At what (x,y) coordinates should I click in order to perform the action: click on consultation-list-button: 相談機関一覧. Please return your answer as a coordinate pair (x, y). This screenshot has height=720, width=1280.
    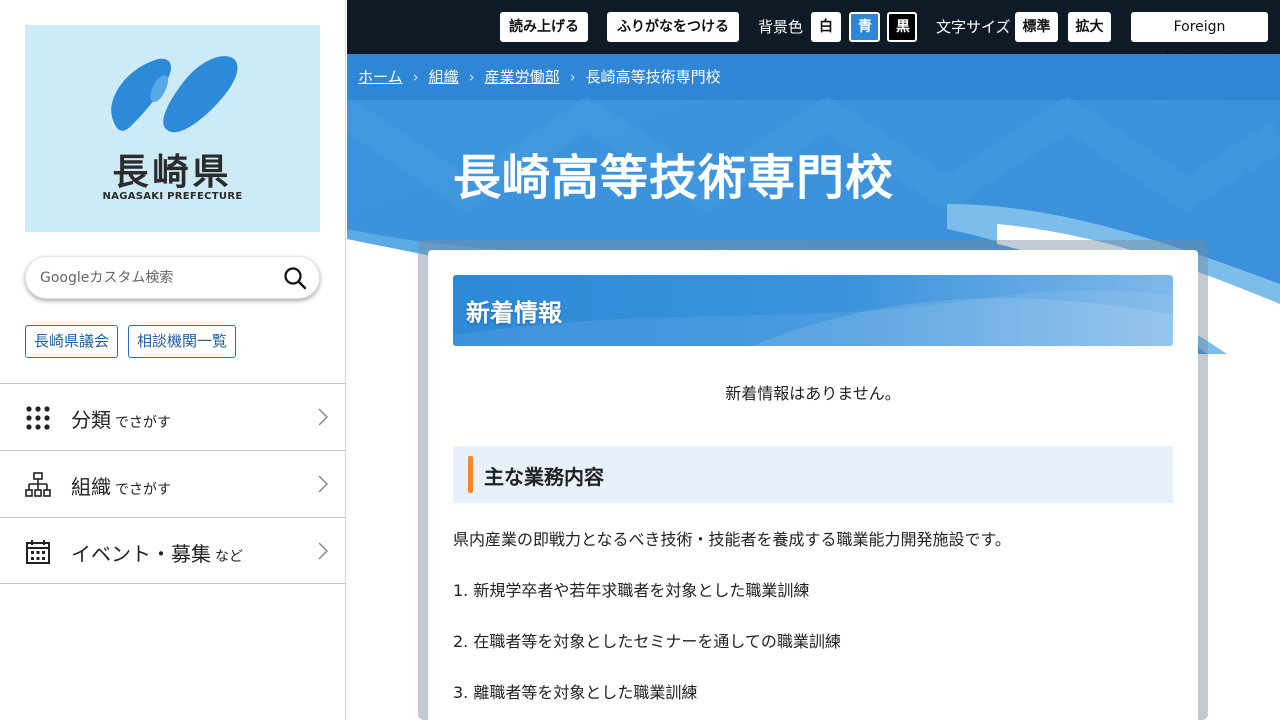
    Looking at the image, I should click on (182, 341).